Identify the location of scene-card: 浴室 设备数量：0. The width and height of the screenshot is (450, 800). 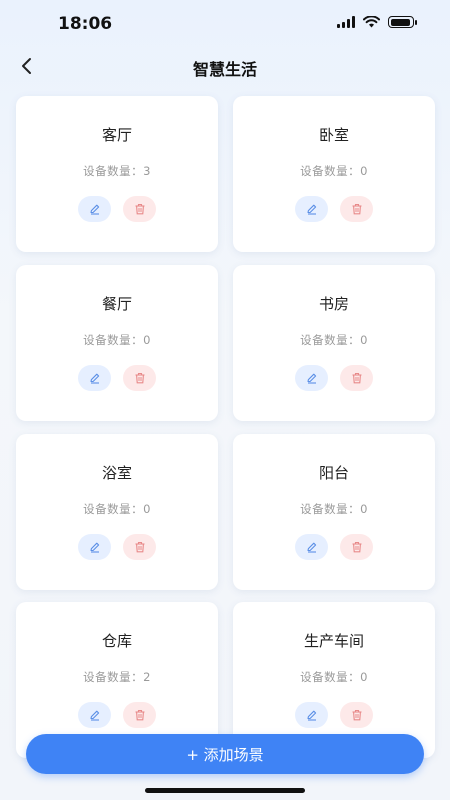
(117, 512).